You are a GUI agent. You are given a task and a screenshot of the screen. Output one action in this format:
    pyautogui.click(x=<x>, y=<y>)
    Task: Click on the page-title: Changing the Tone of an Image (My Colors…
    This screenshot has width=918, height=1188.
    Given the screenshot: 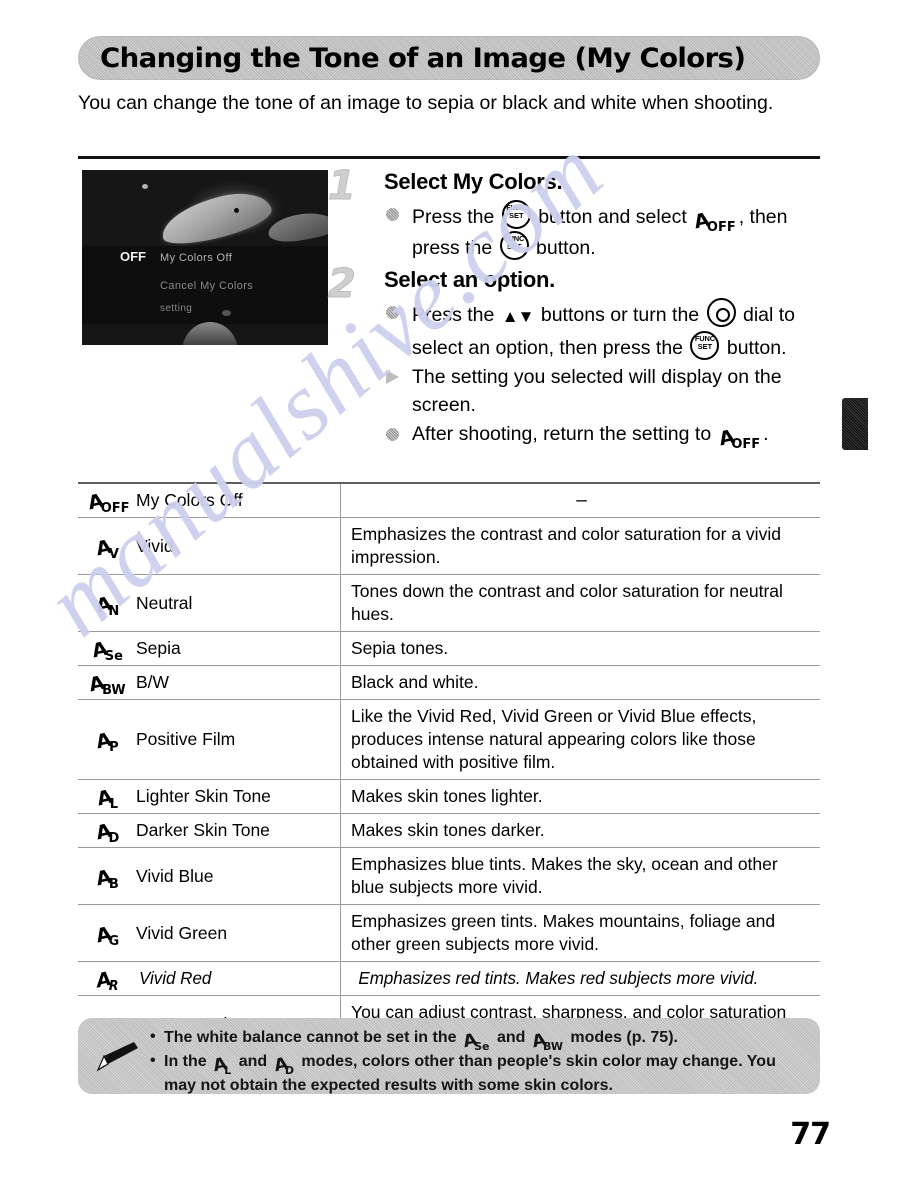 What is the action you would take?
    pyautogui.click(x=423, y=58)
    